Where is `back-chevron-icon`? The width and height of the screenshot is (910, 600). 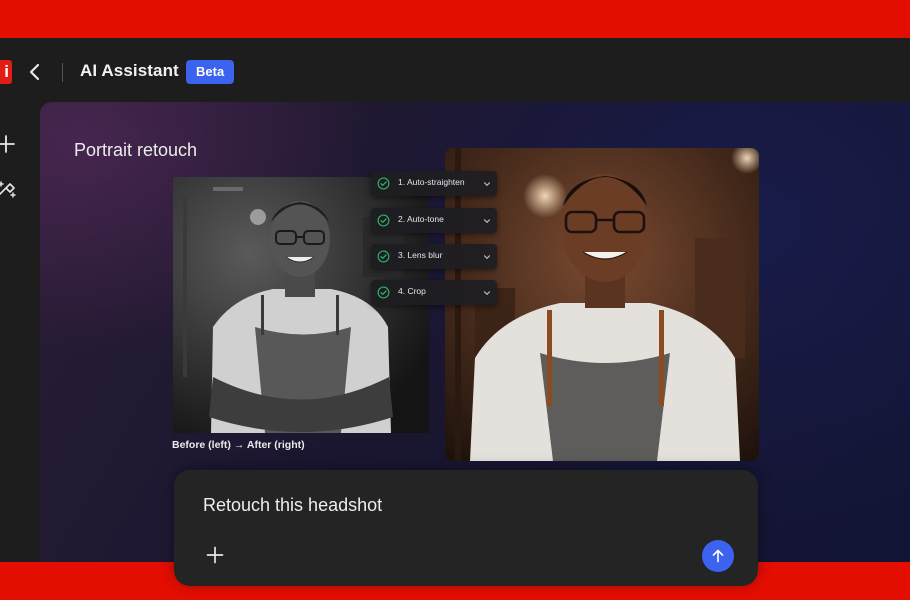
back-chevron-icon is located at coordinates (34, 72).